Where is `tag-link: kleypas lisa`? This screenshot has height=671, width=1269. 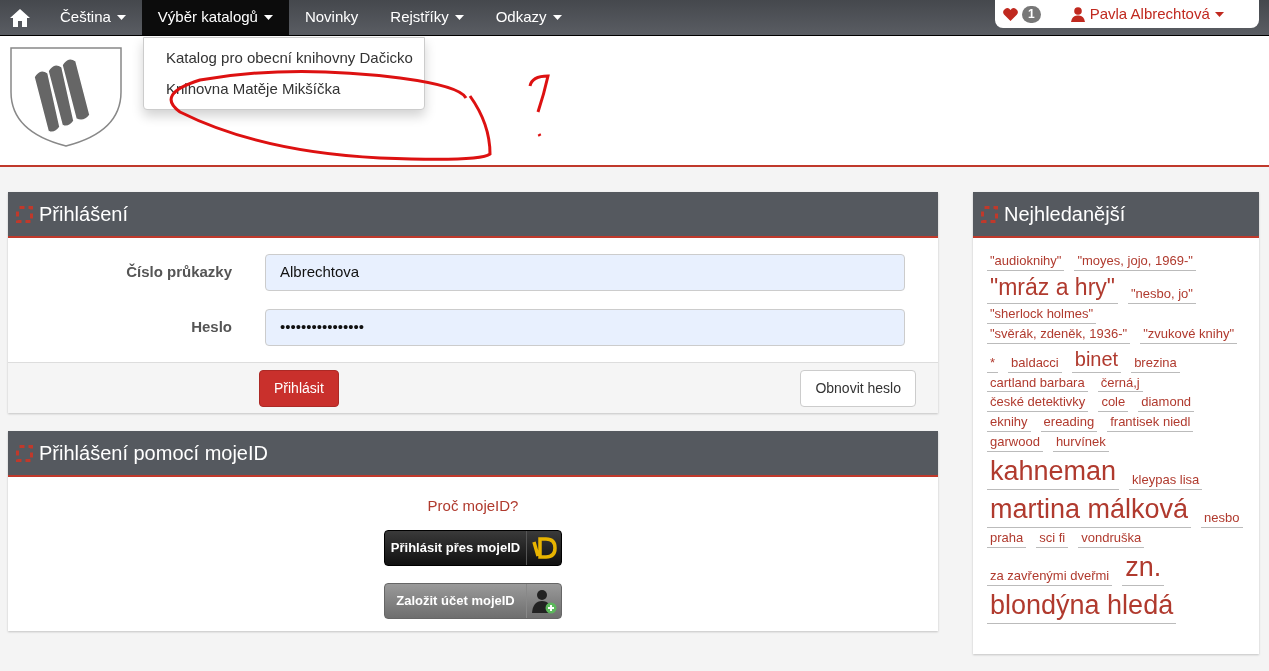 tag-link: kleypas lisa is located at coordinates (1166, 481).